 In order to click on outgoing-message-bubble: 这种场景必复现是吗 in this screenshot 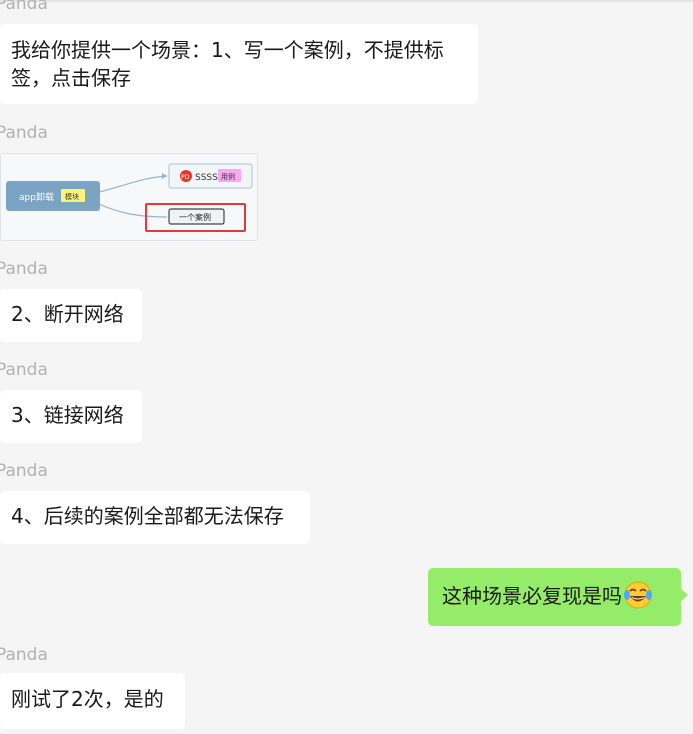, I will do `click(558, 597)`.